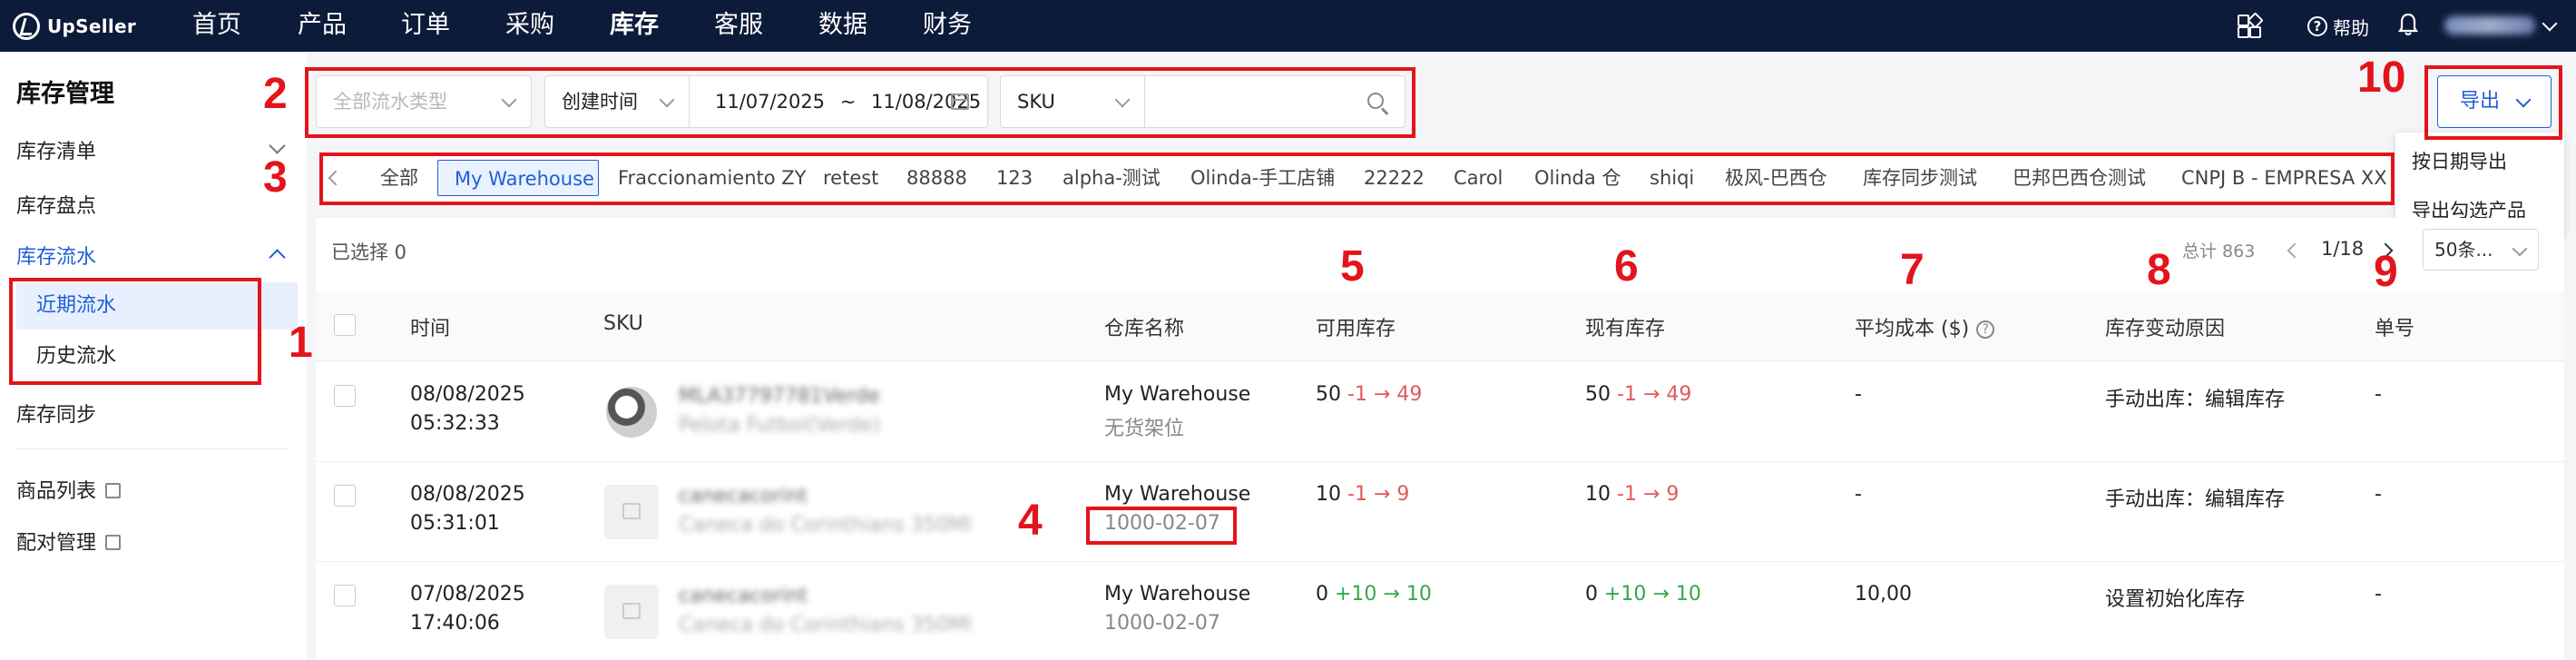 This screenshot has height=660, width=2576. What do you see at coordinates (74, 27) in the screenshot?
I see `logo: UpSeller` at bounding box center [74, 27].